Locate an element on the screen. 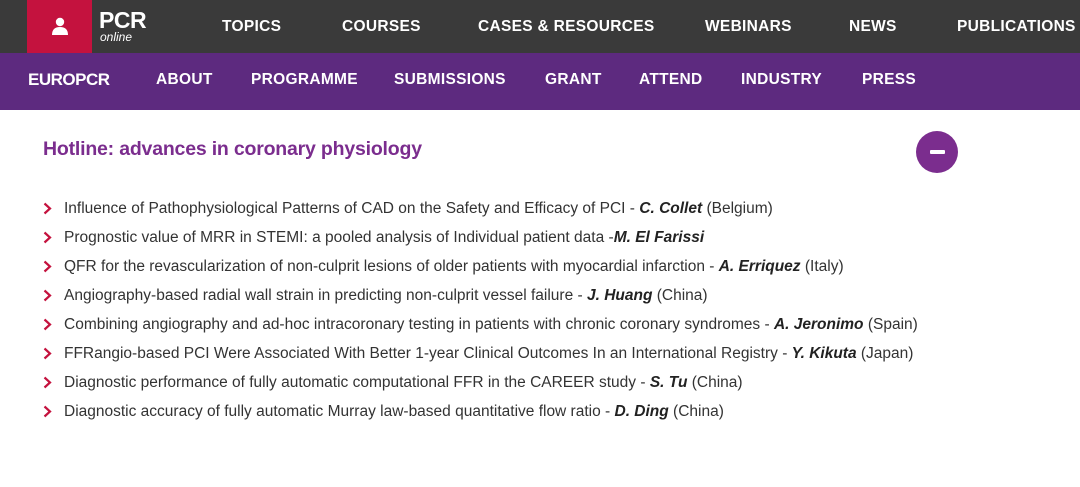  talk-speaker: A. Jeronimo is located at coordinates (818, 324).